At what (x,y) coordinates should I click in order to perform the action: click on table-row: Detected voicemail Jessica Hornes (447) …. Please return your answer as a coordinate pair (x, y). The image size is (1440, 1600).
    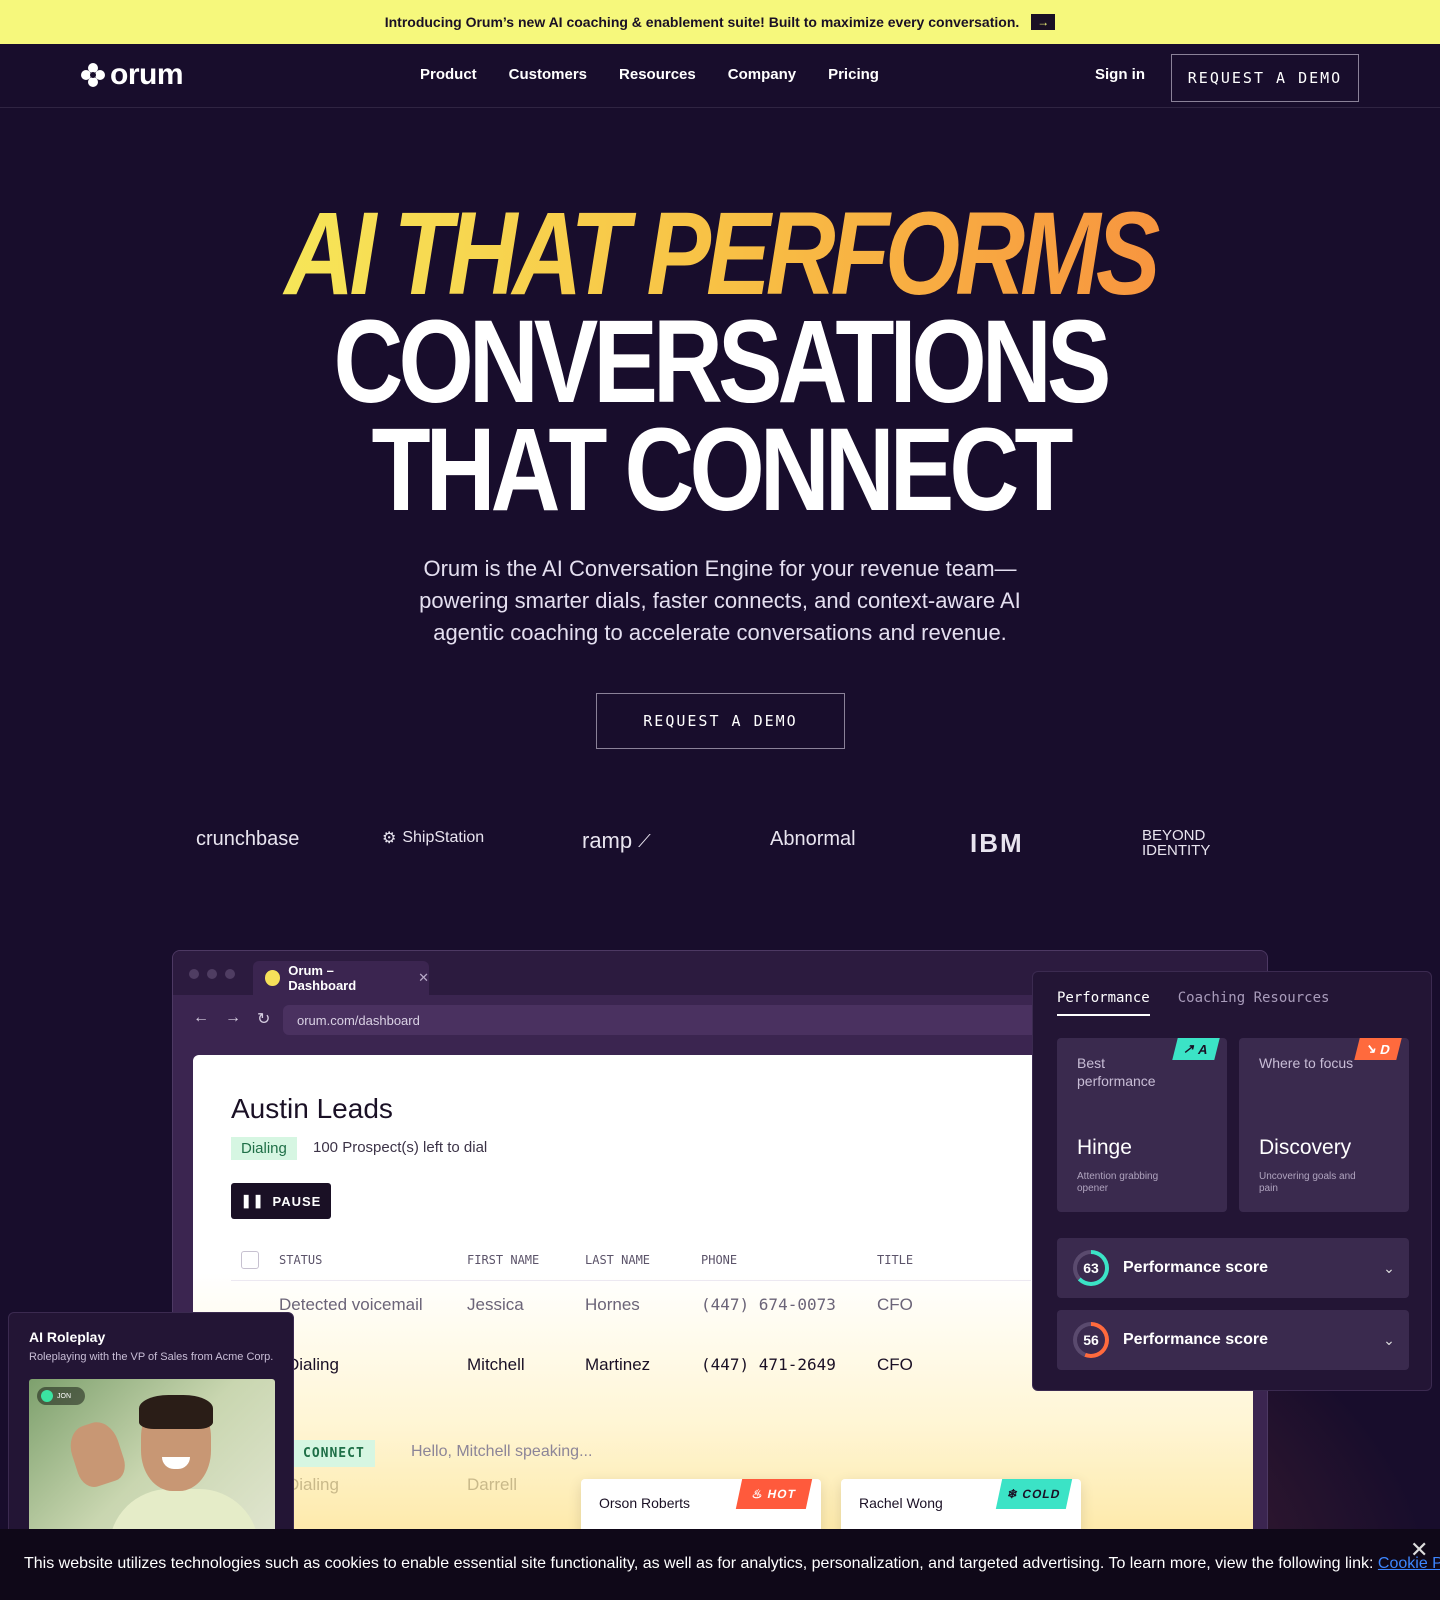
    Looking at the image, I should click on (631, 1323).